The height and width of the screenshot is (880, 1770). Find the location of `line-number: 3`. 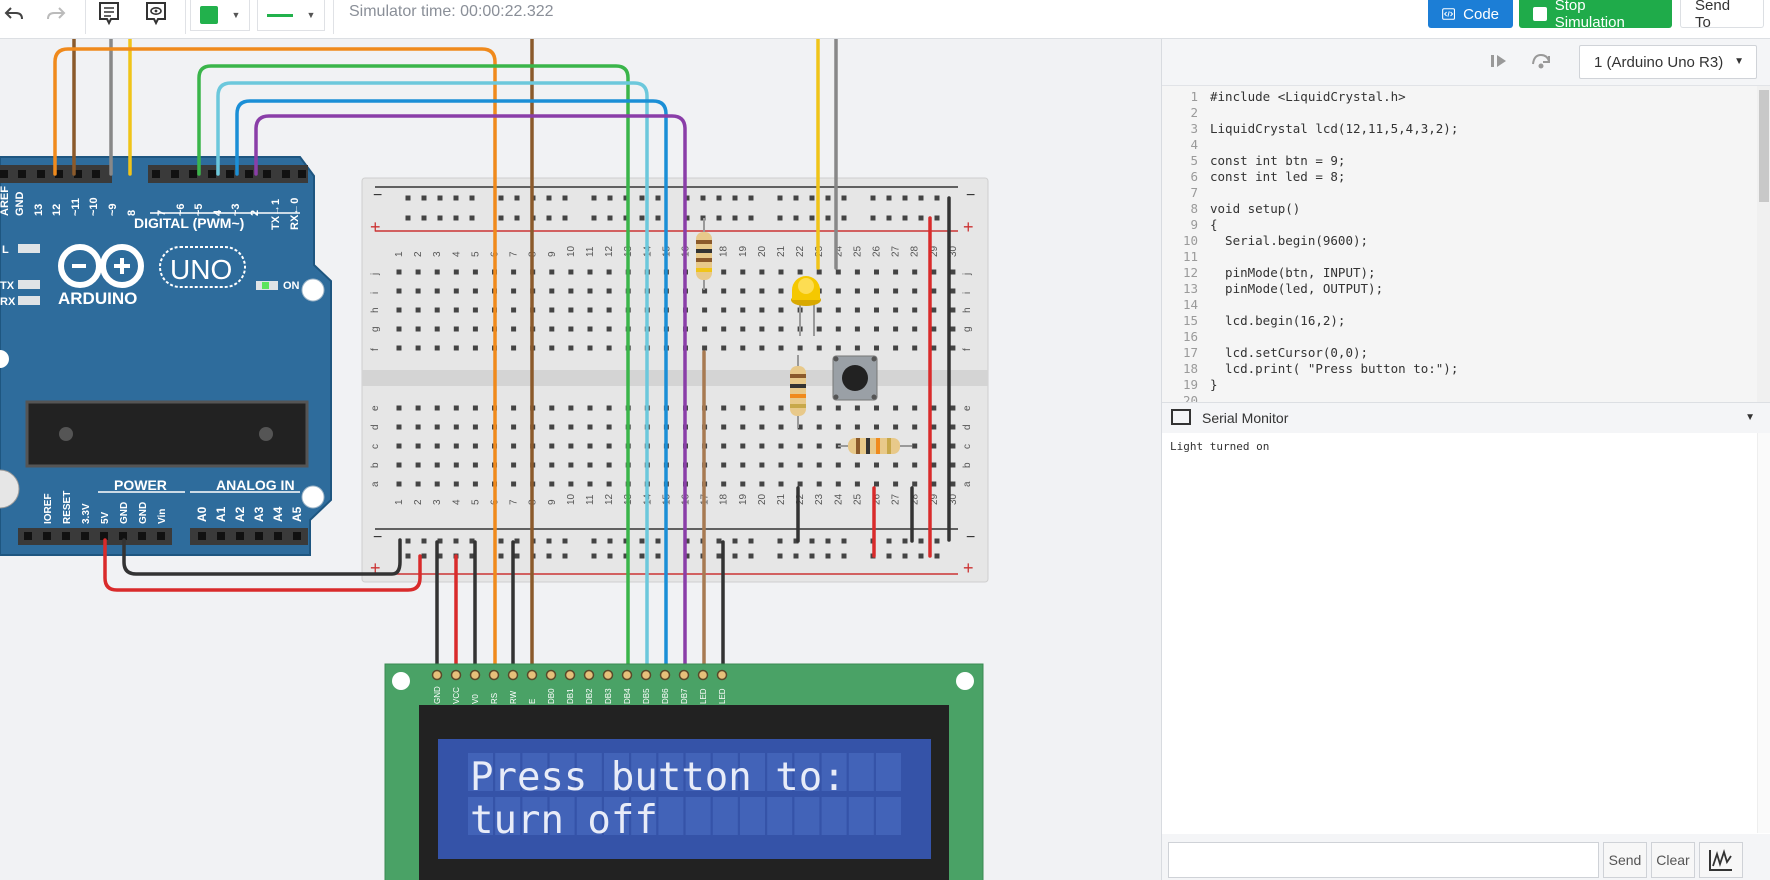

line-number: 3 is located at coordinates (1194, 128).